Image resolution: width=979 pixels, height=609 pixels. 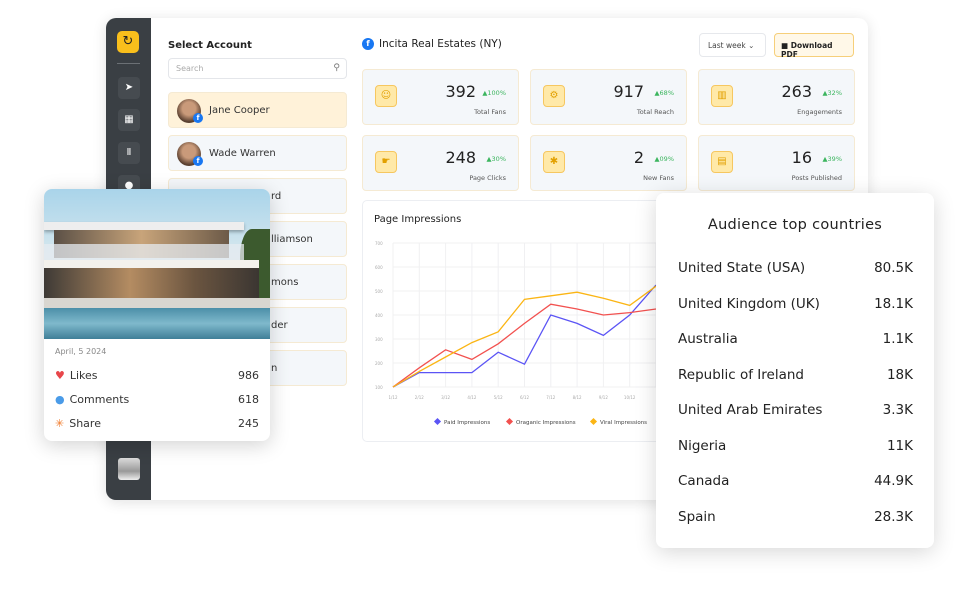 What do you see at coordinates (440, 97) in the screenshot?
I see `stat-card: ☺ 392 ▲100% Total Fans` at bounding box center [440, 97].